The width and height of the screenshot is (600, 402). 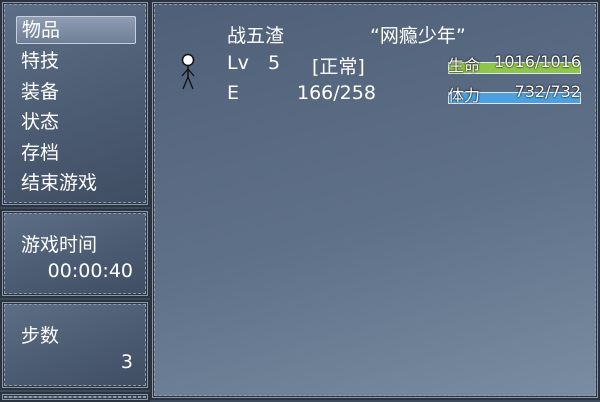 What do you see at coordinates (126, 362) in the screenshot?
I see `steps-value: 3` at bounding box center [126, 362].